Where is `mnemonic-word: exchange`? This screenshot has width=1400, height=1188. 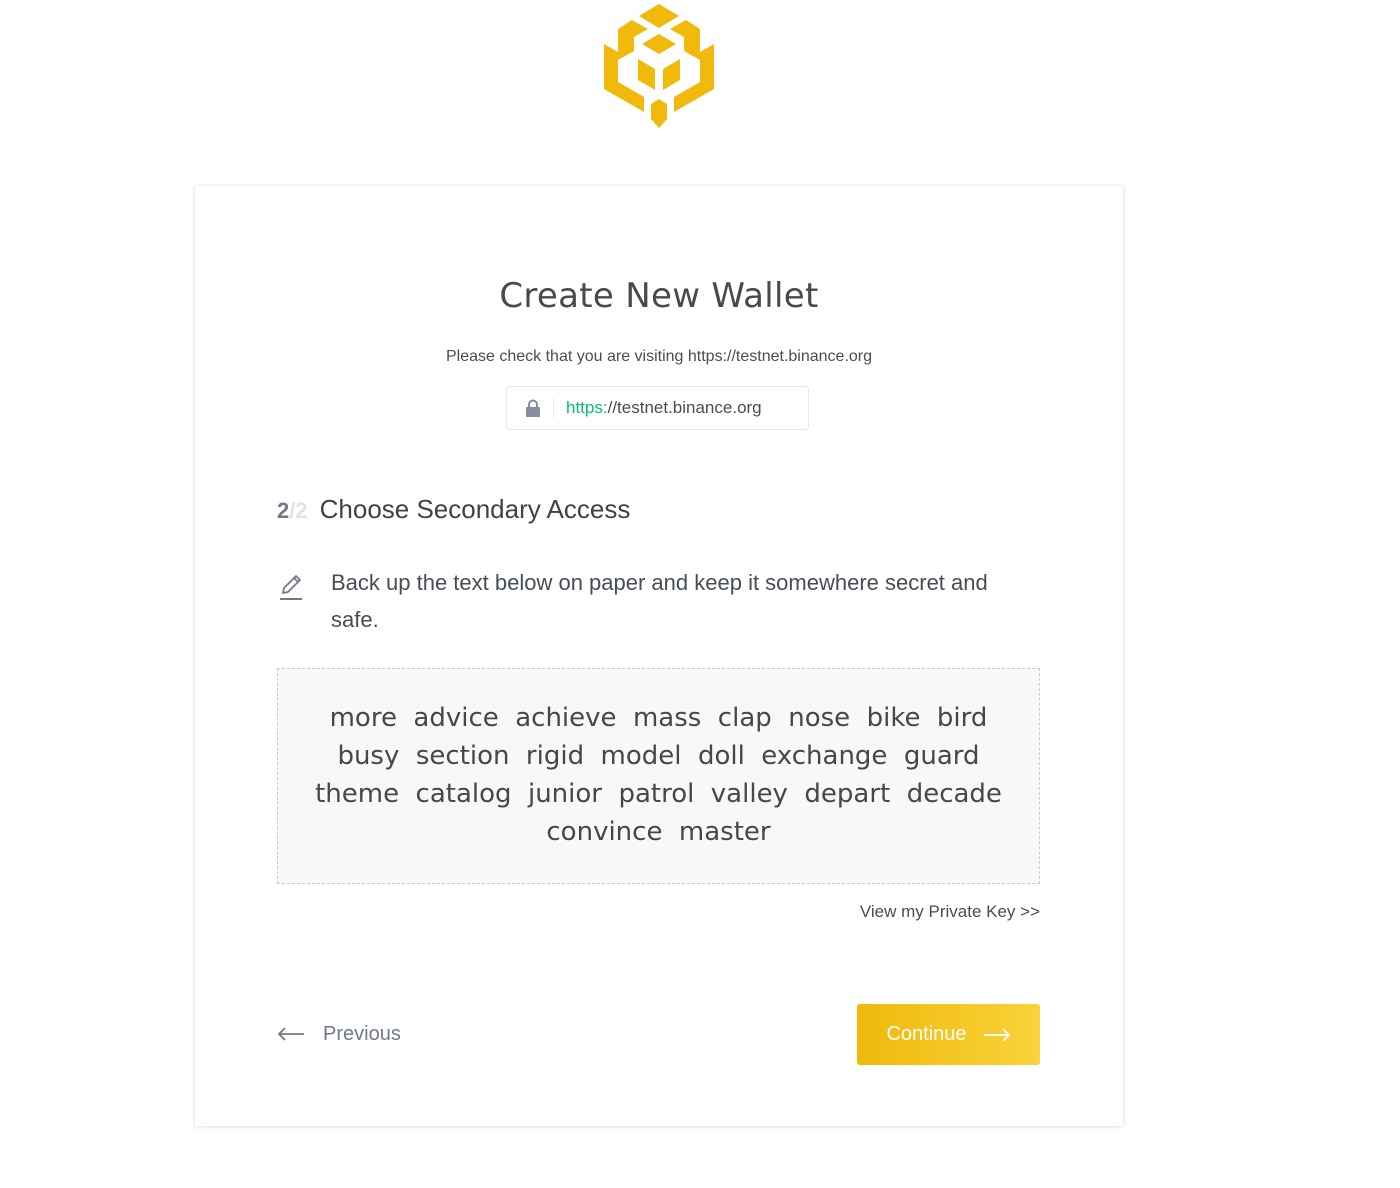 mnemonic-word: exchange is located at coordinates (824, 756).